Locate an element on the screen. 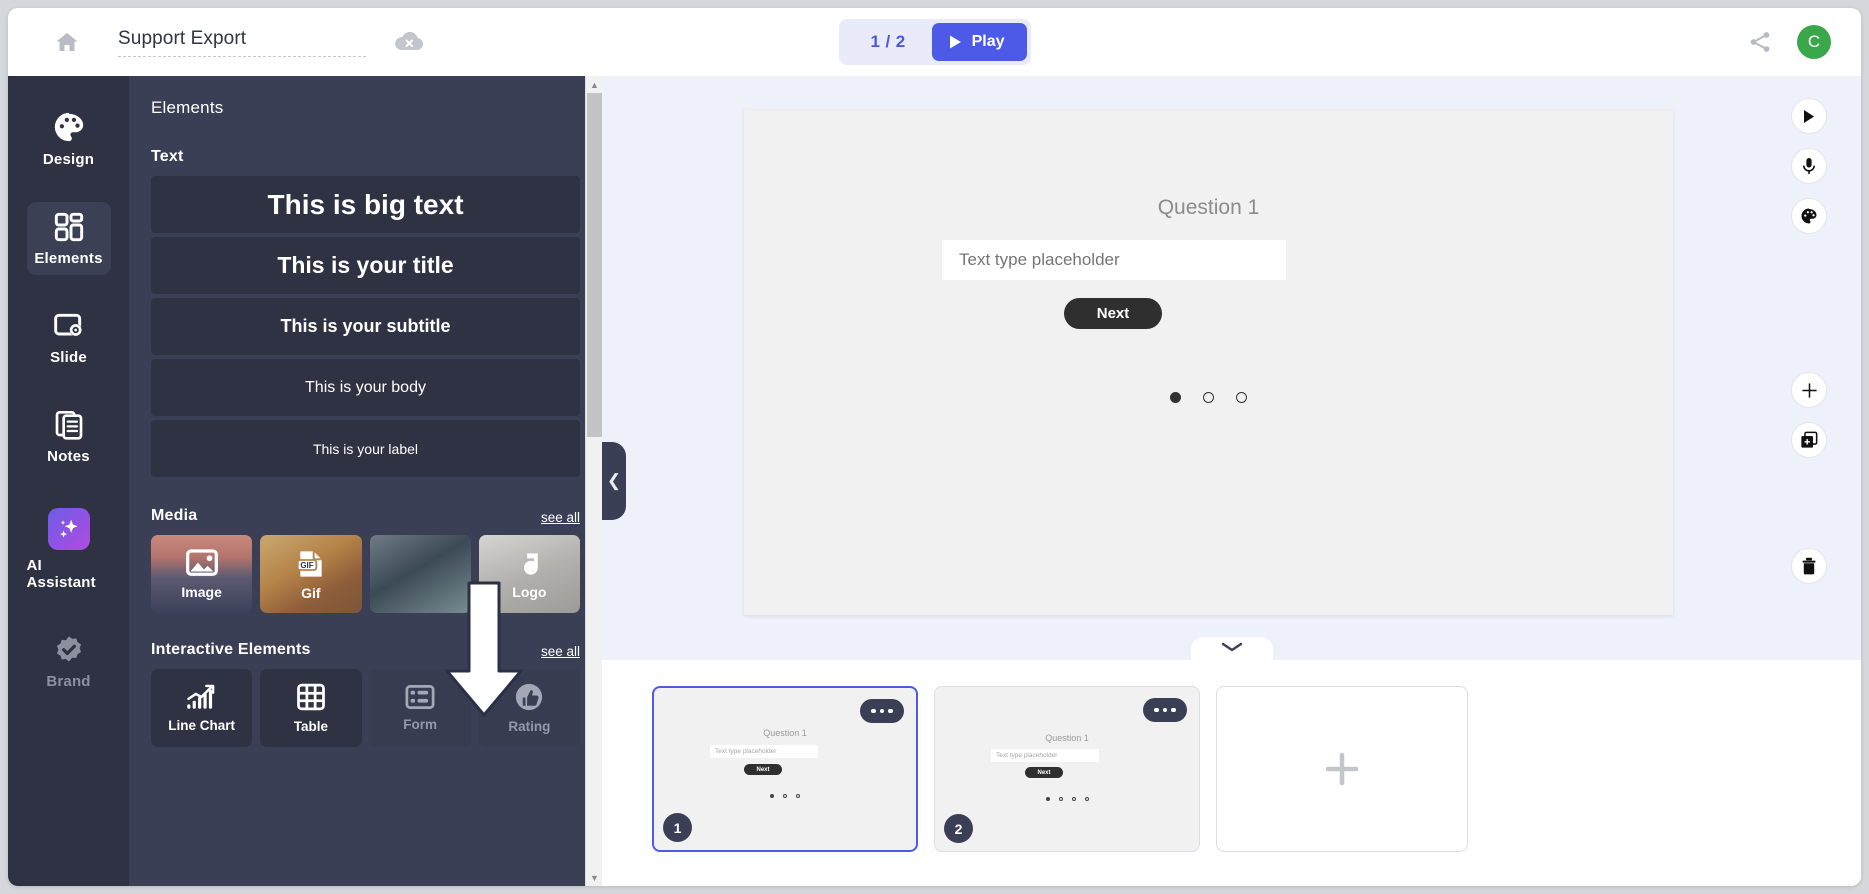 This screenshot has width=1869, height=894. text-section-header: Text is located at coordinates (365, 157).